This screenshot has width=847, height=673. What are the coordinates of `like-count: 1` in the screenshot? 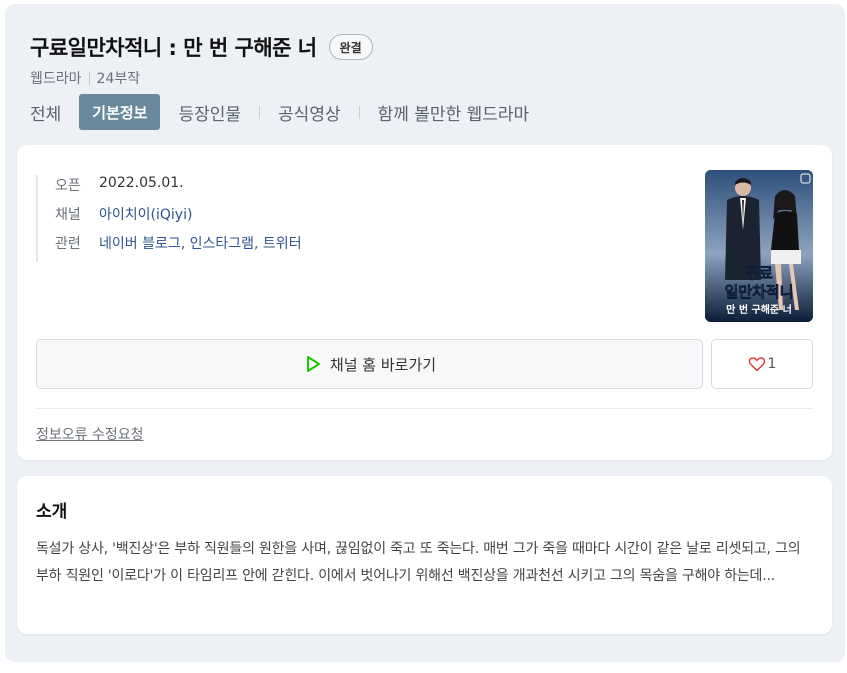 It's located at (772, 364).